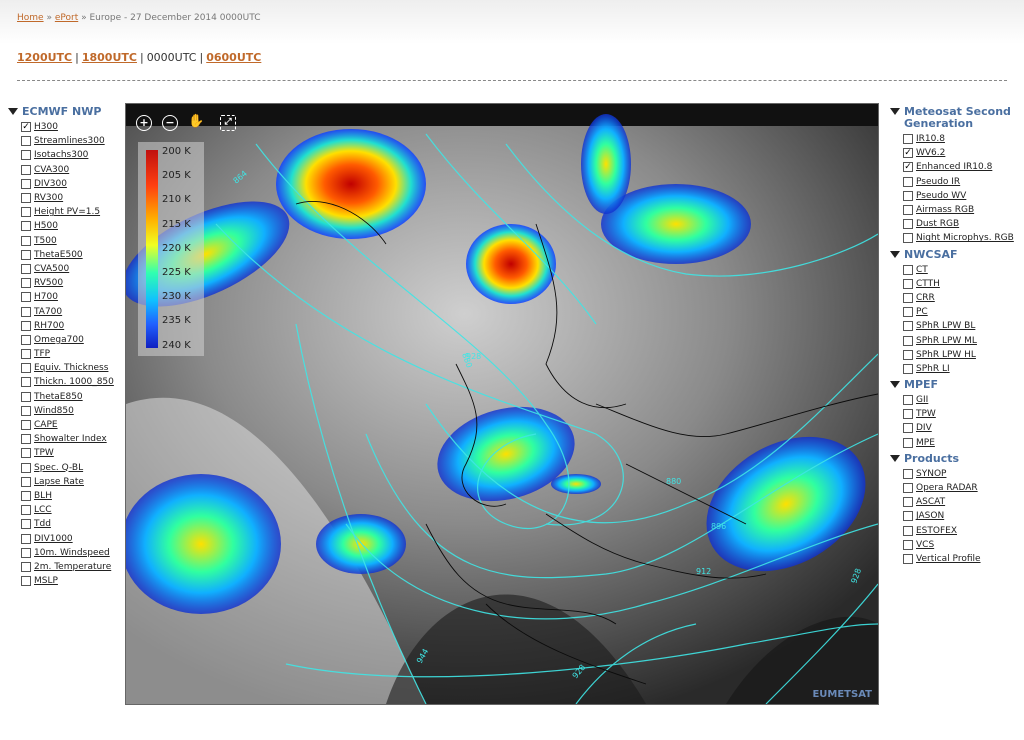 The image size is (1024, 740). Describe the element at coordinates (922, 270) in the screenshot. I see `layer-label: CT` at that location.